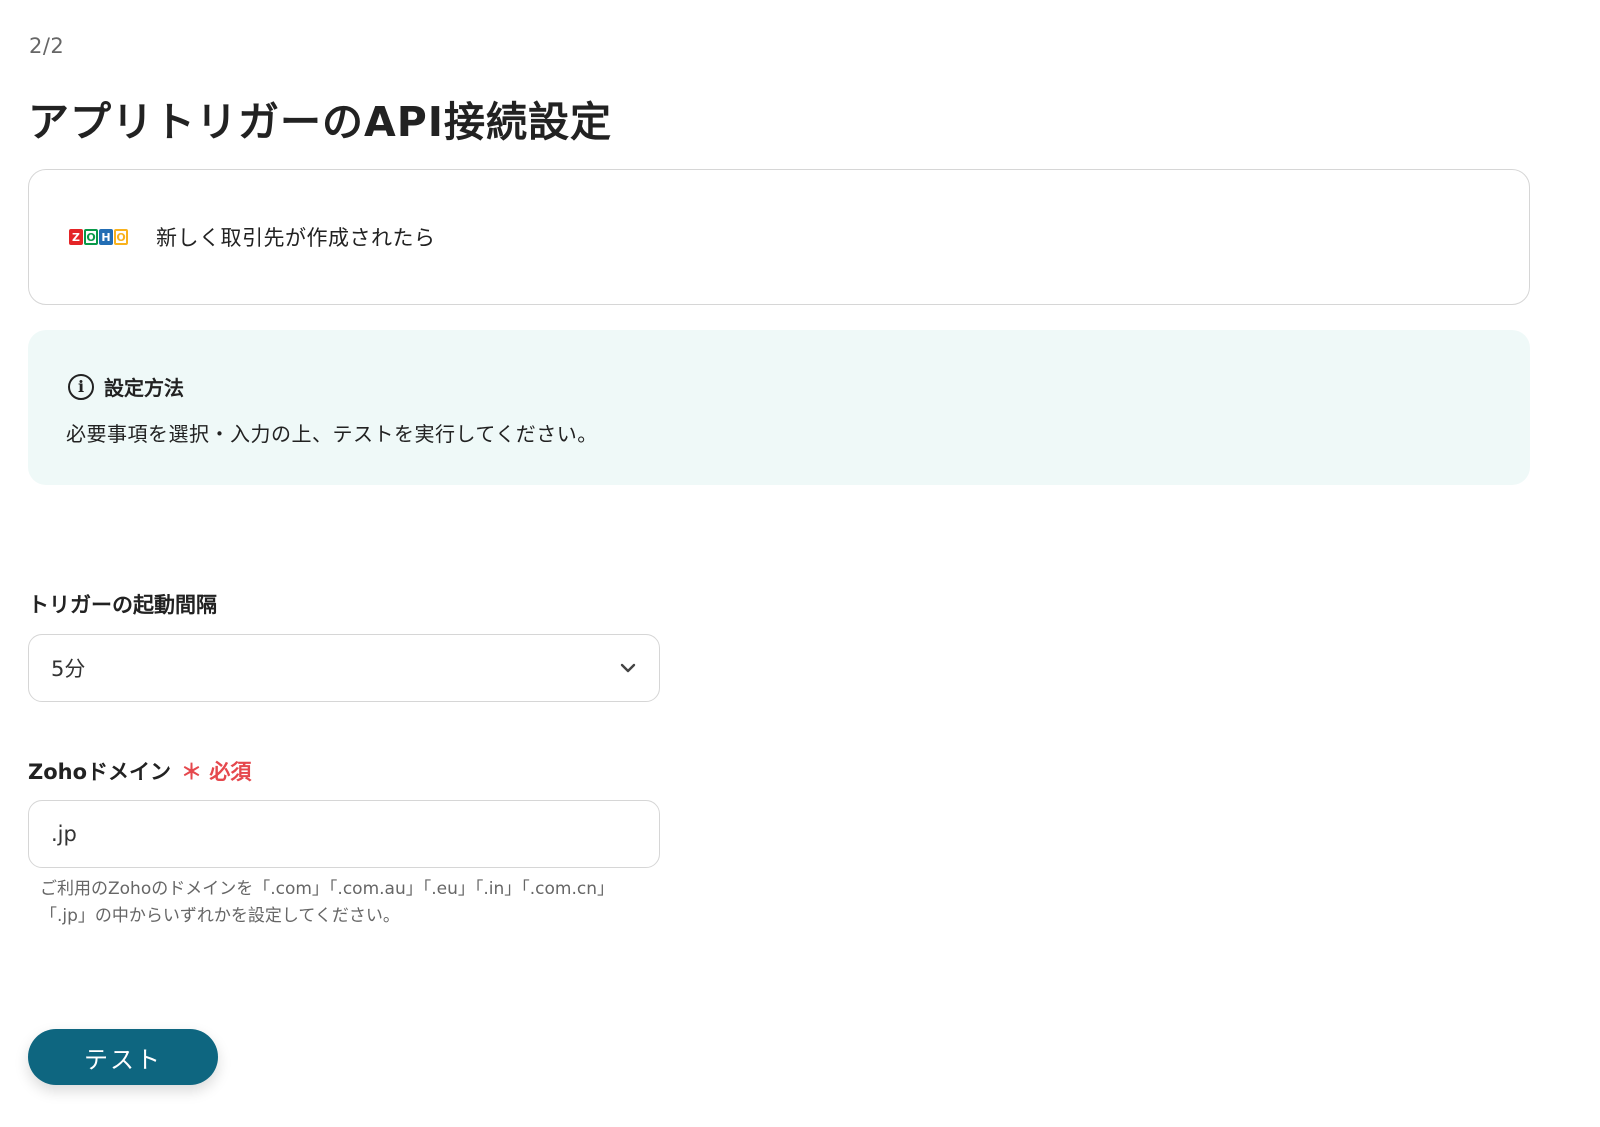 Image resolution: width=1600 pixels, height=1127 pixels. I want to click on chevron-down-icon, so click(628, 668).